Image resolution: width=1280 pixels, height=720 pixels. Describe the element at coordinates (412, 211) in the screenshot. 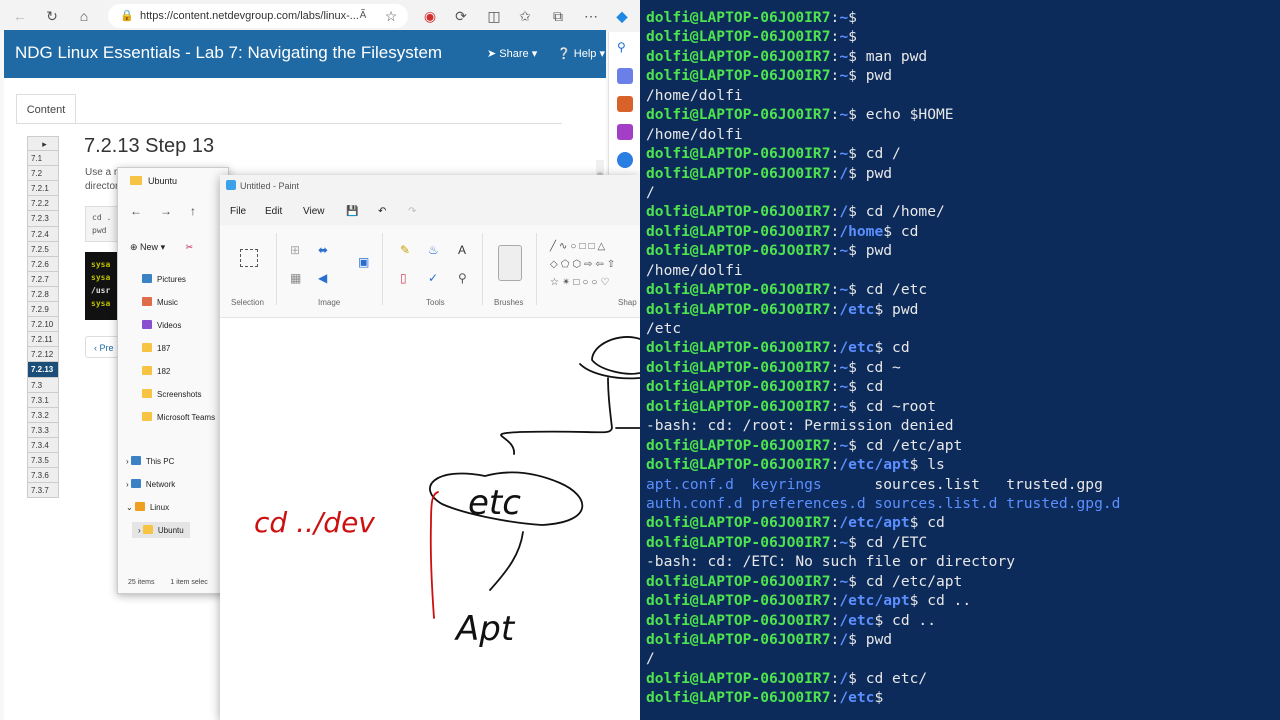

I see `redo-icon: ↷` at that location.